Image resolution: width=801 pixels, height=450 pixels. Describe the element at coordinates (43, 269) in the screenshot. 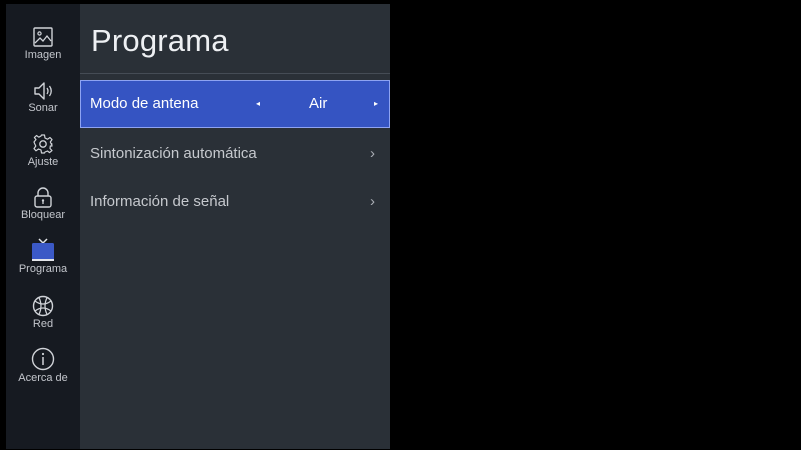

I see `sidebar-item-label: Programa` at that location.